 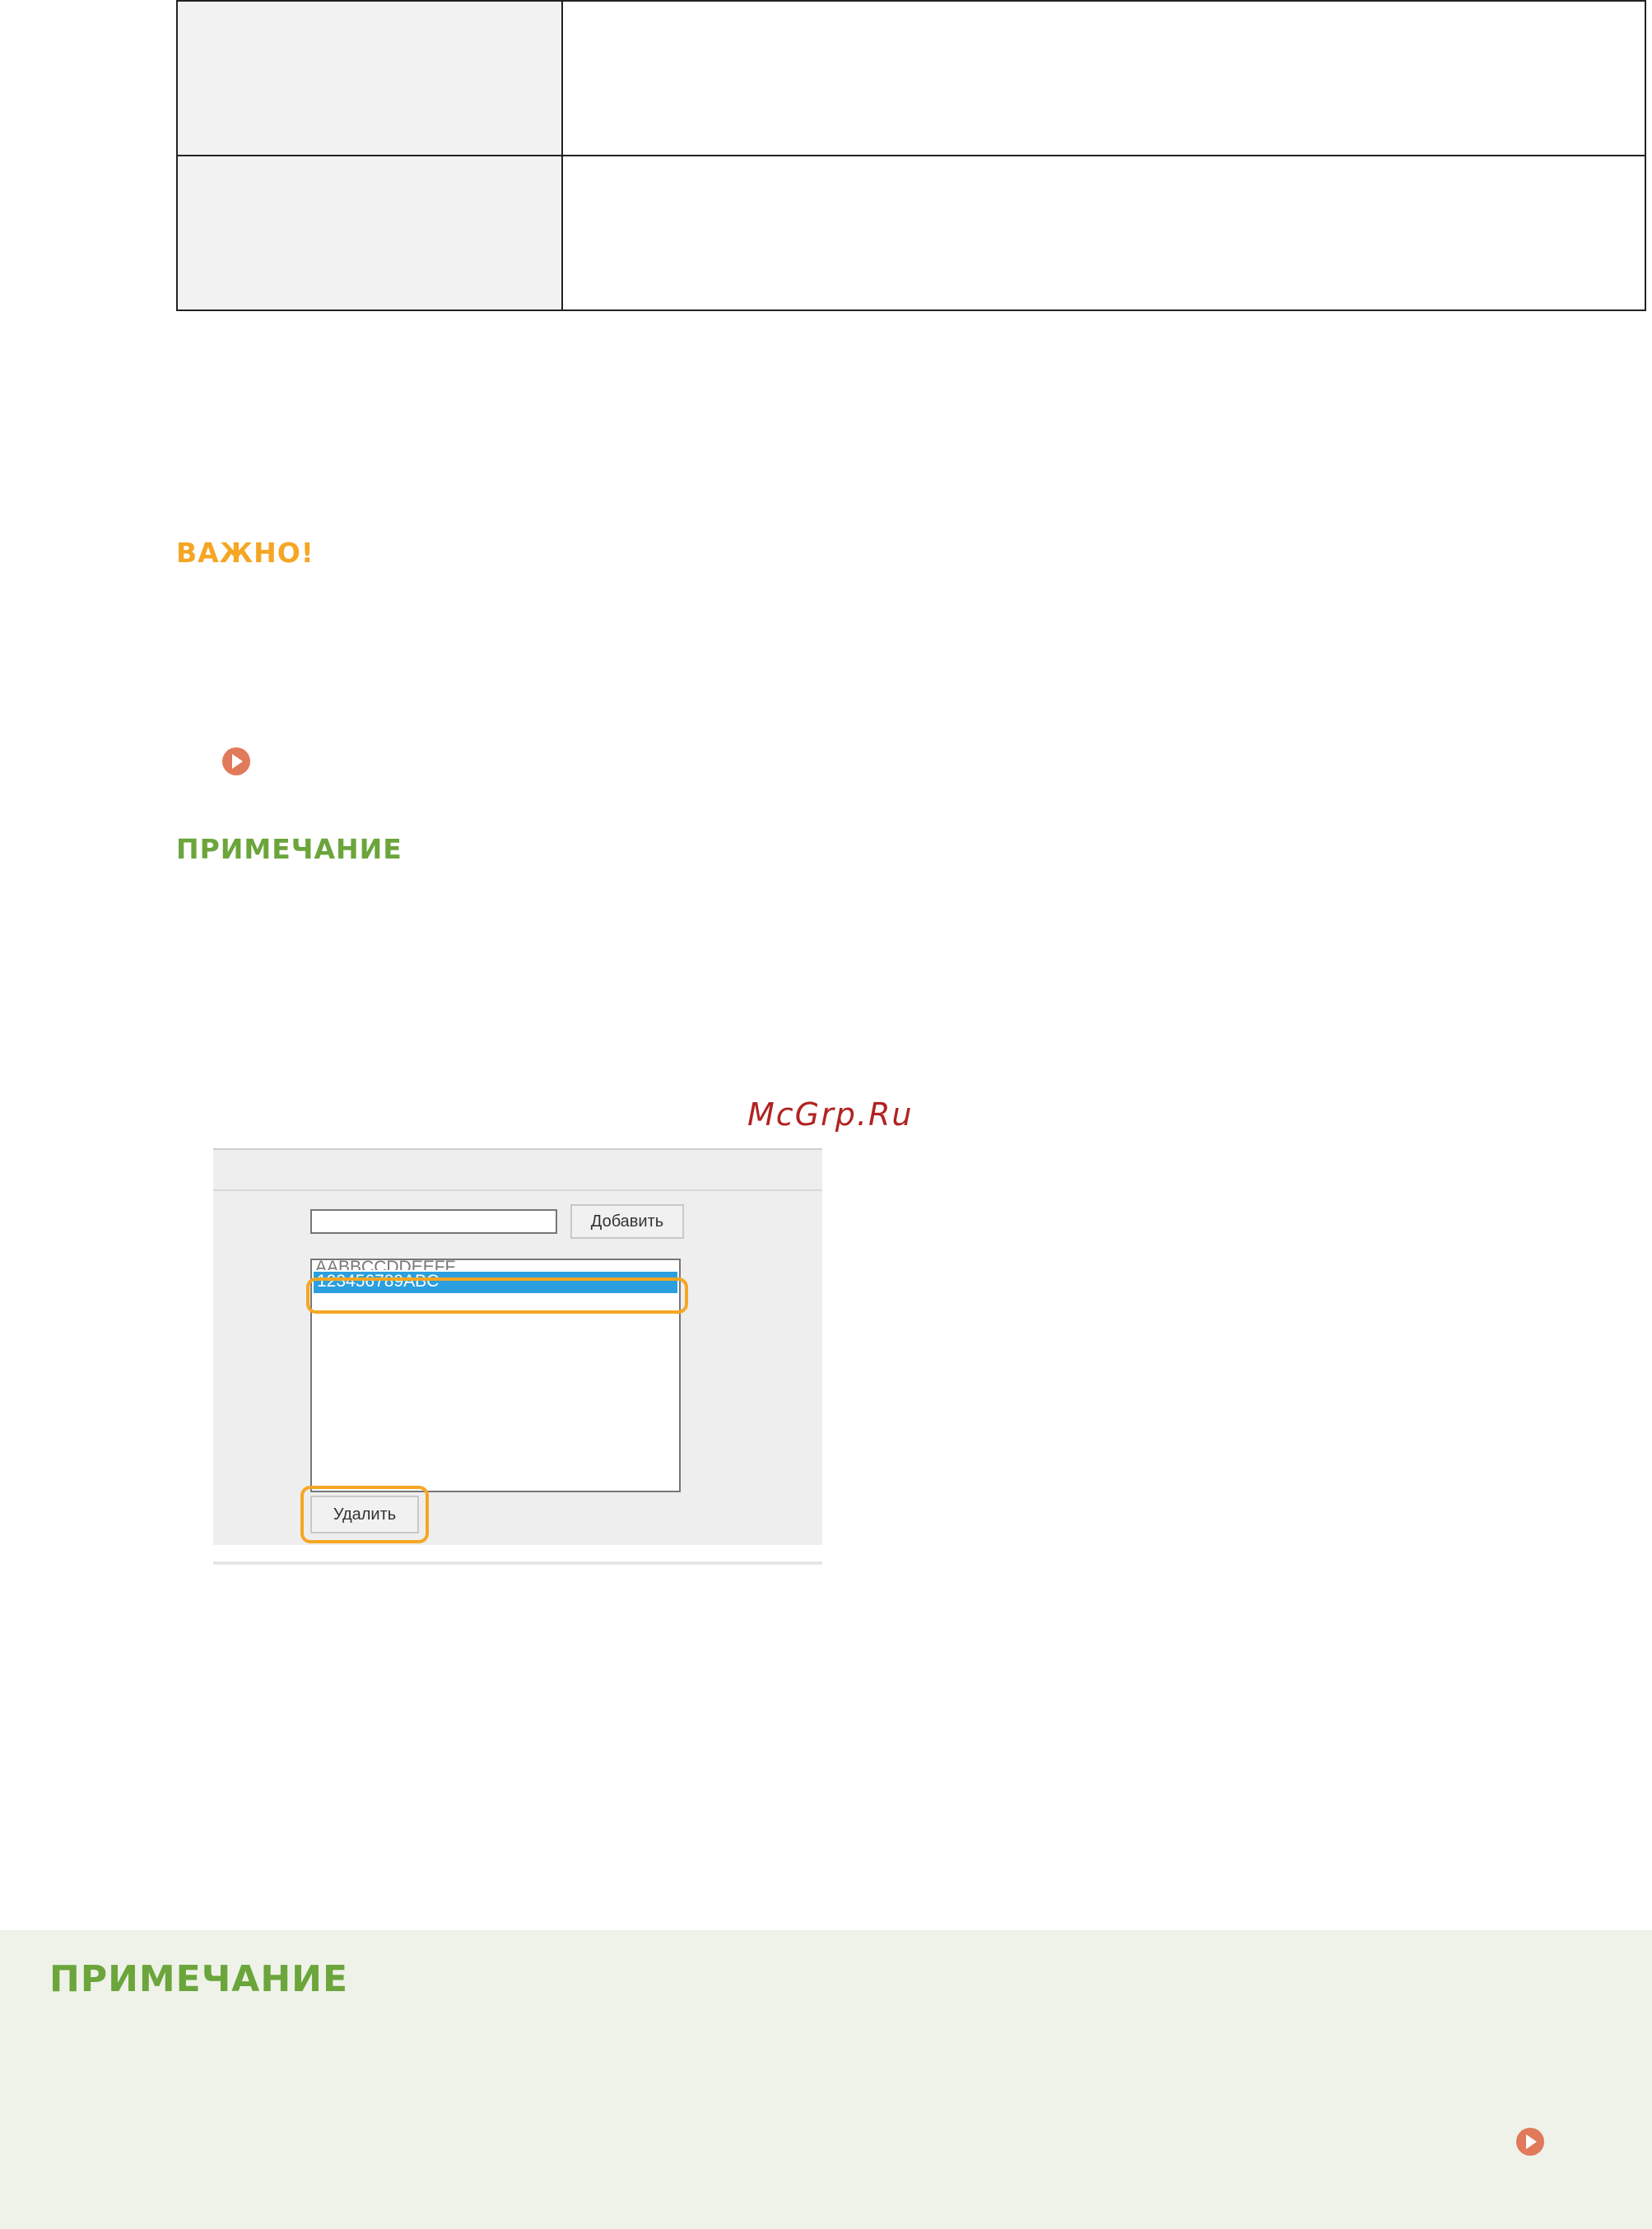 I want to click on entry-input, so click(x=433, y=1221).